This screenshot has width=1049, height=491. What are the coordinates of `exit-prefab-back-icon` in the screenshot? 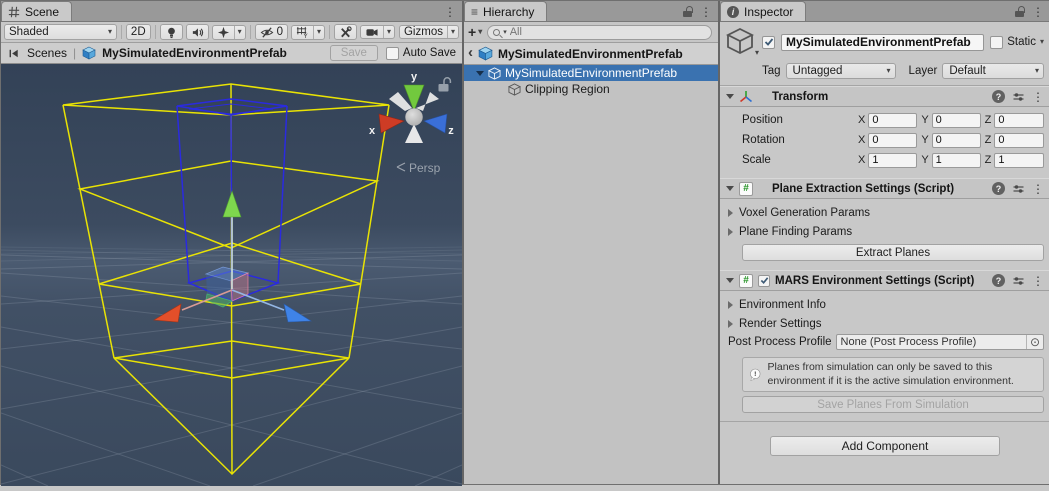 It's located at (14, 53).